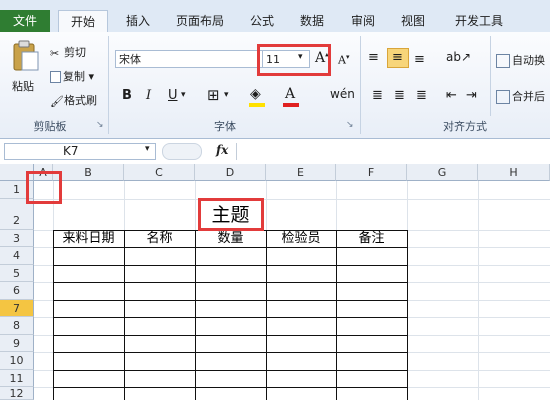 The image size is (550, 400). What do you see at coordinates (257, 105) in the screenshot?
I see `fill-color-swatch` at bounding box center [257, 105].